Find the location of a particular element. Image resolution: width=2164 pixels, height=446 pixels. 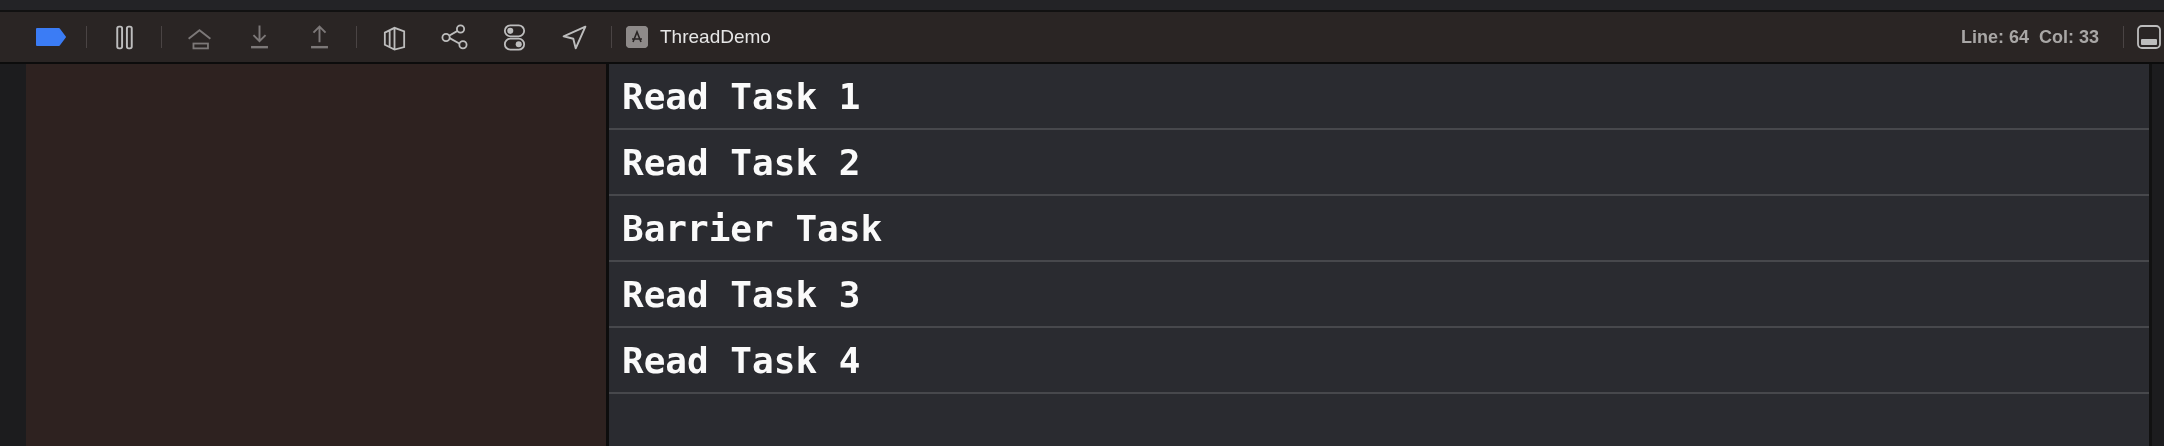

scheme-name: ThreadDemo is located at coordinates (715, 37).